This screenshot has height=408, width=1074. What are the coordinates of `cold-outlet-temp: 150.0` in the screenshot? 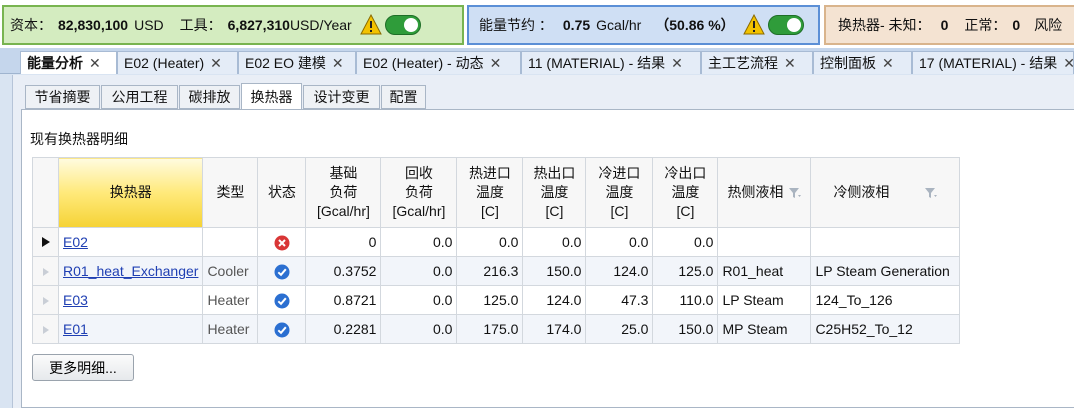 It's located at (685, 329).